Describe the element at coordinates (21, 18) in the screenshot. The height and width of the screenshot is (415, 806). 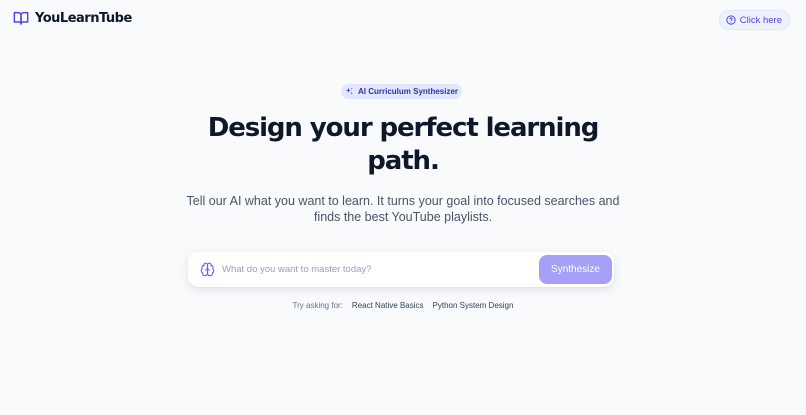
I see `open-book-icon` at that location.